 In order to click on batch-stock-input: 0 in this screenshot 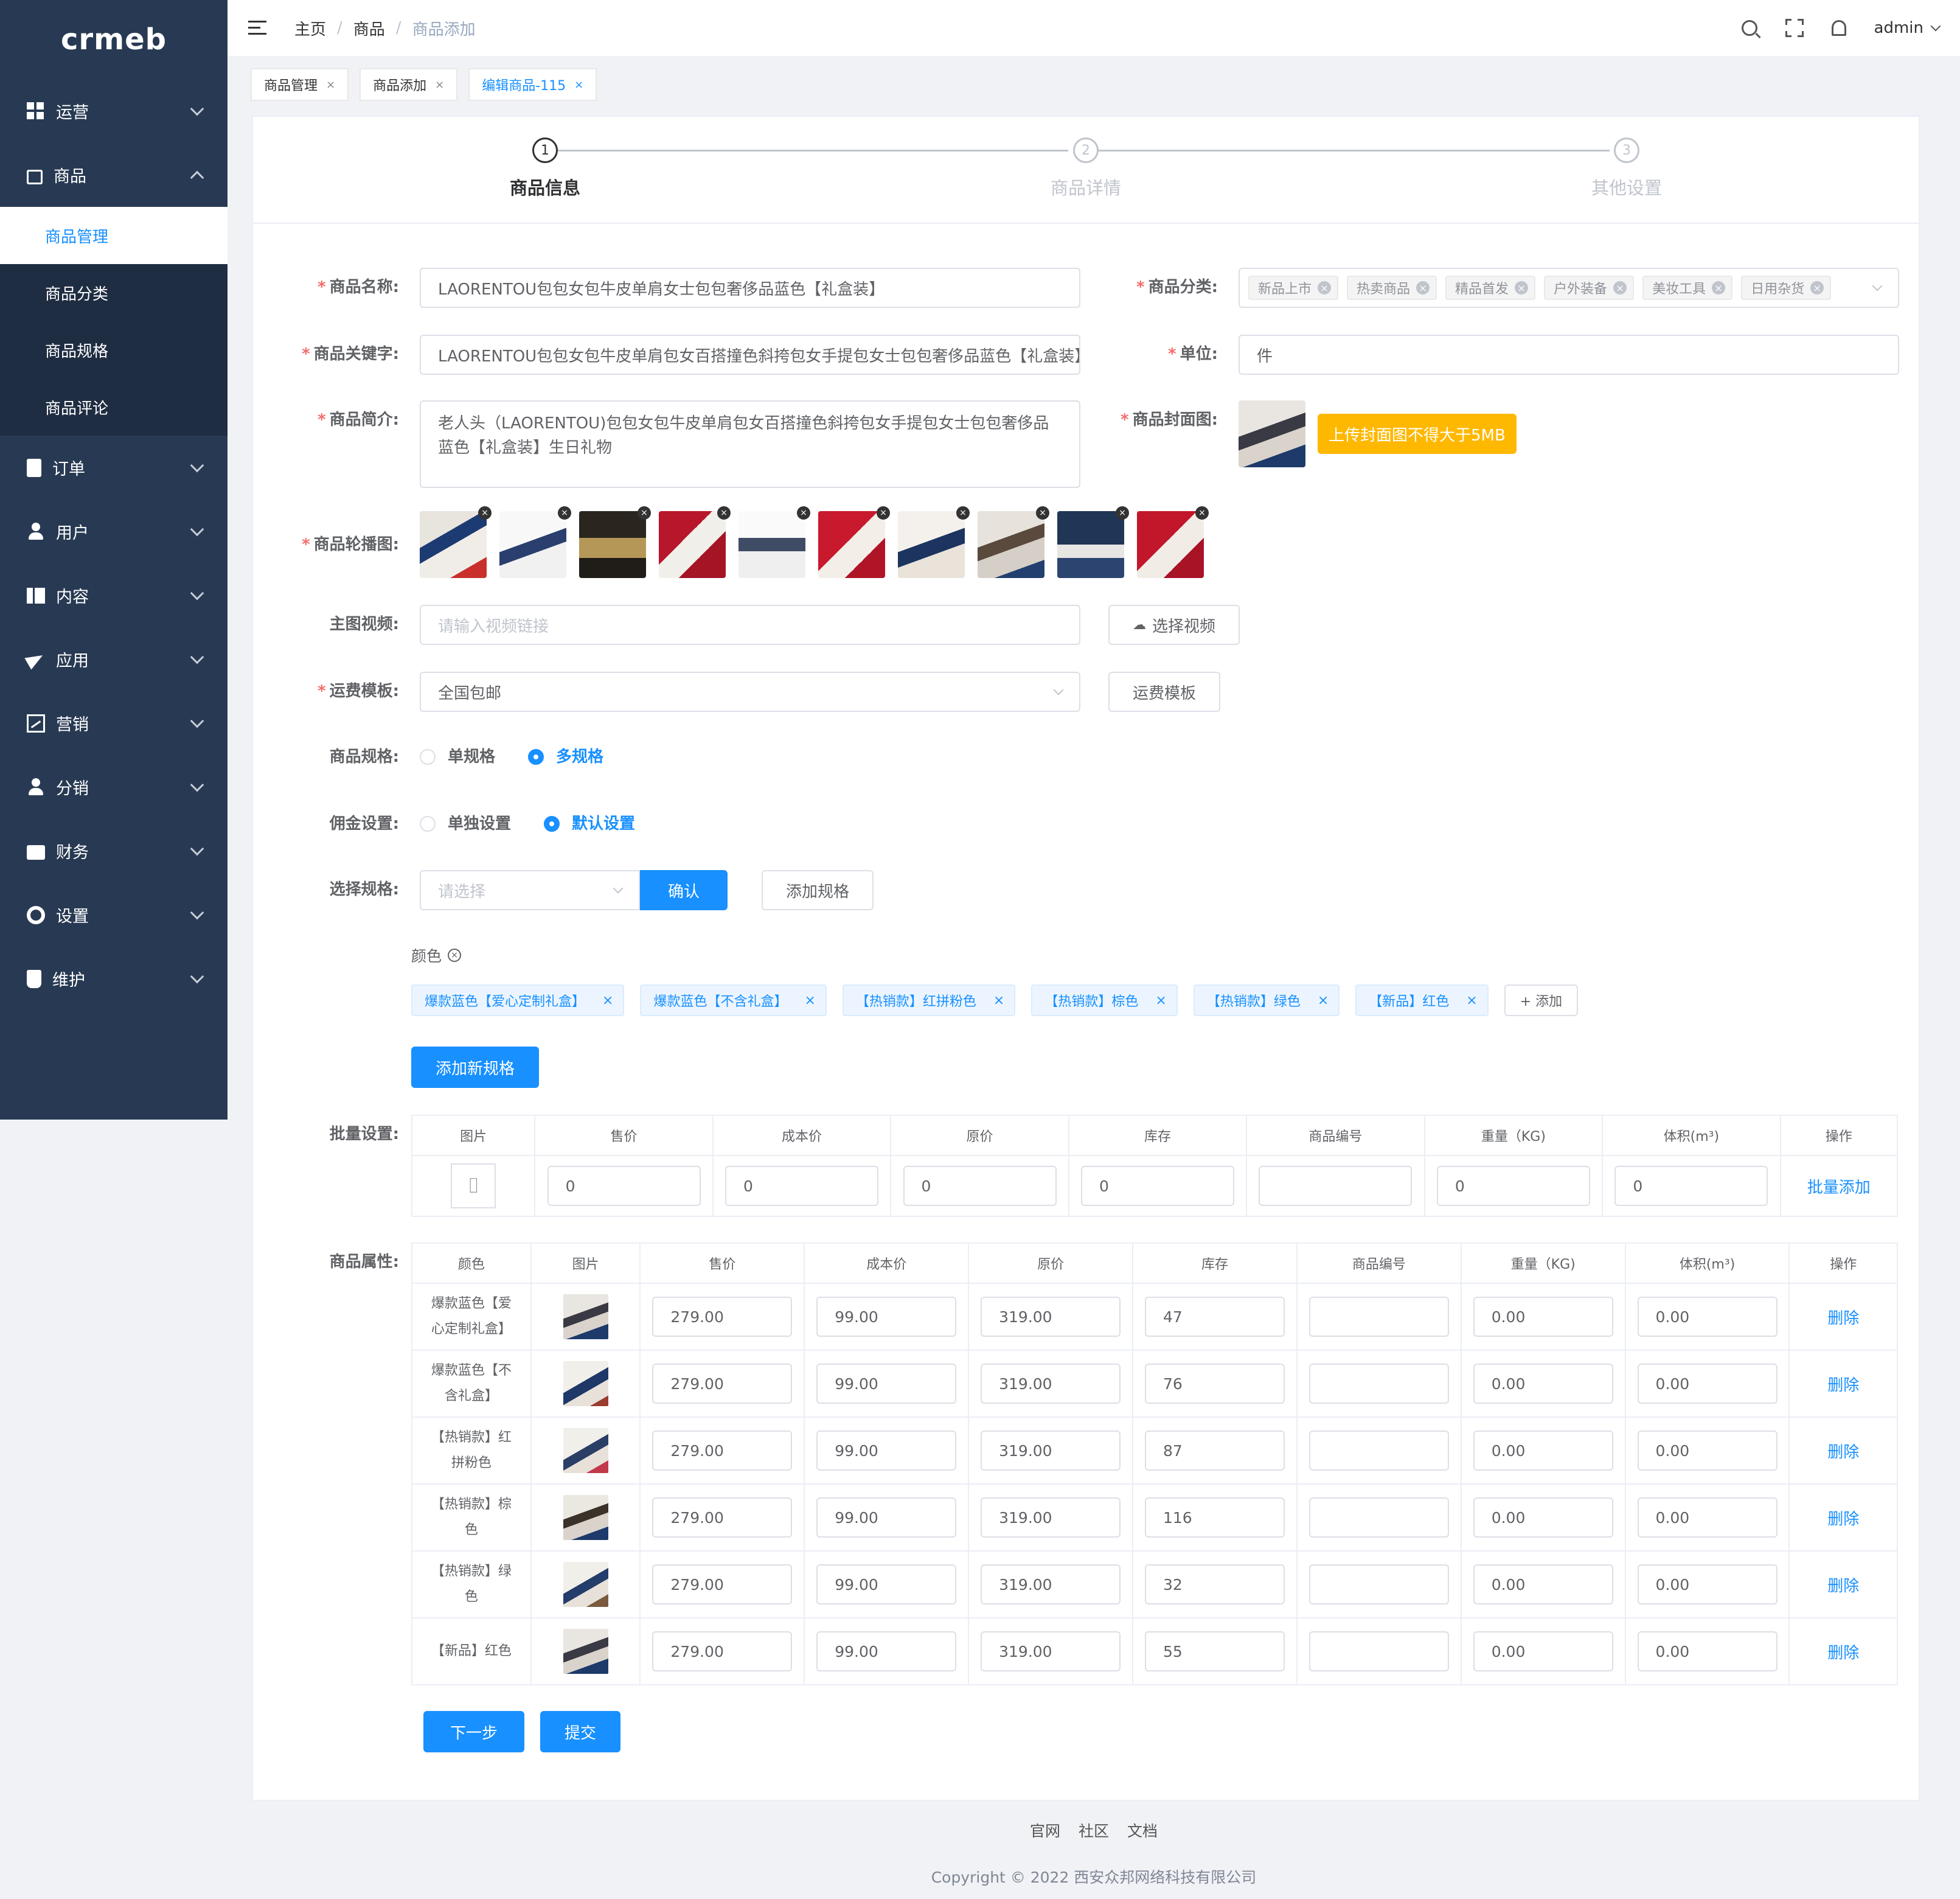, I will do `click(1157, 1186)`.